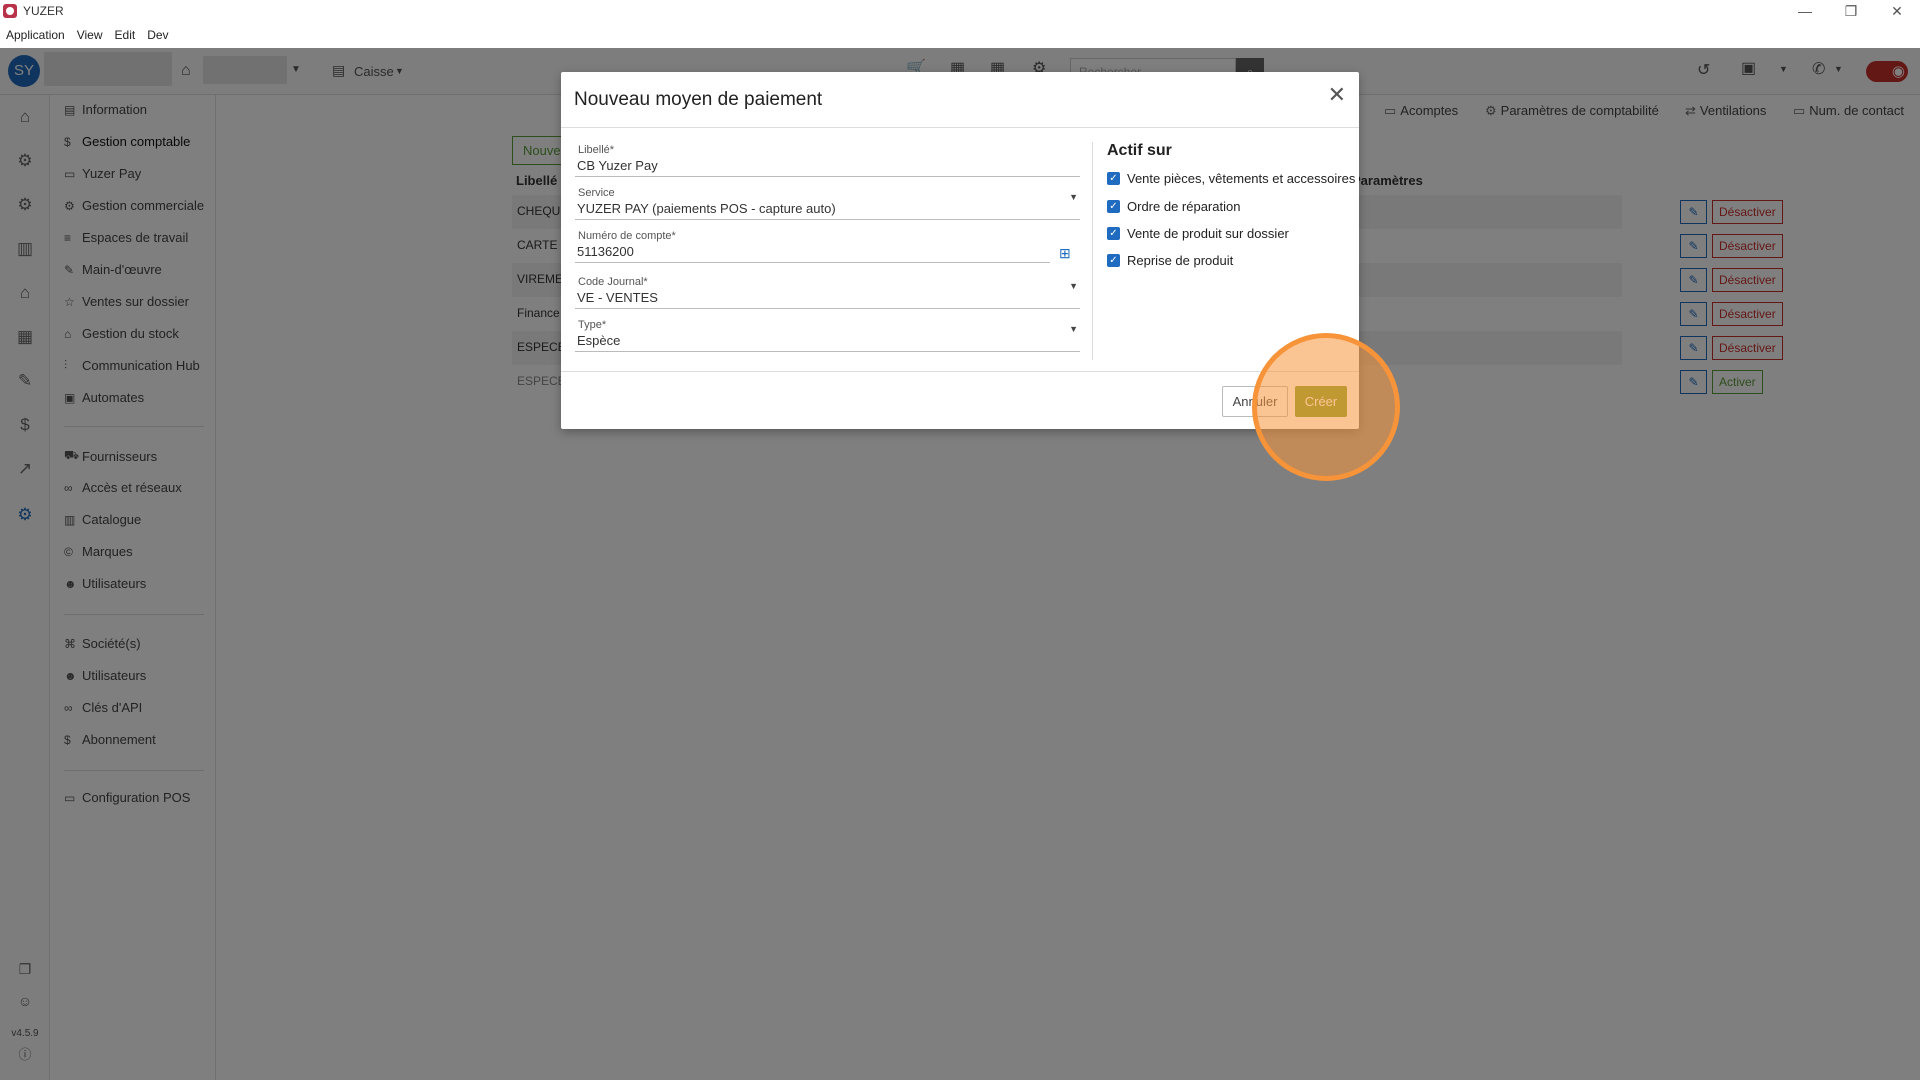 The width and height of the screenshot is (1920, 1080). Describe the element at coordinates (596, 193) in the screenshot. I see `service-label: Service` at that location.